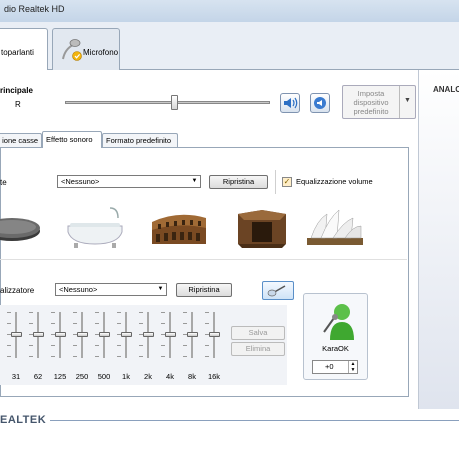 The width and height of the screenshot is (459, 459). What do you see at coordinates (203, 259) in the screenshot?
I see `section-divider` at bounding box center [203, 259].